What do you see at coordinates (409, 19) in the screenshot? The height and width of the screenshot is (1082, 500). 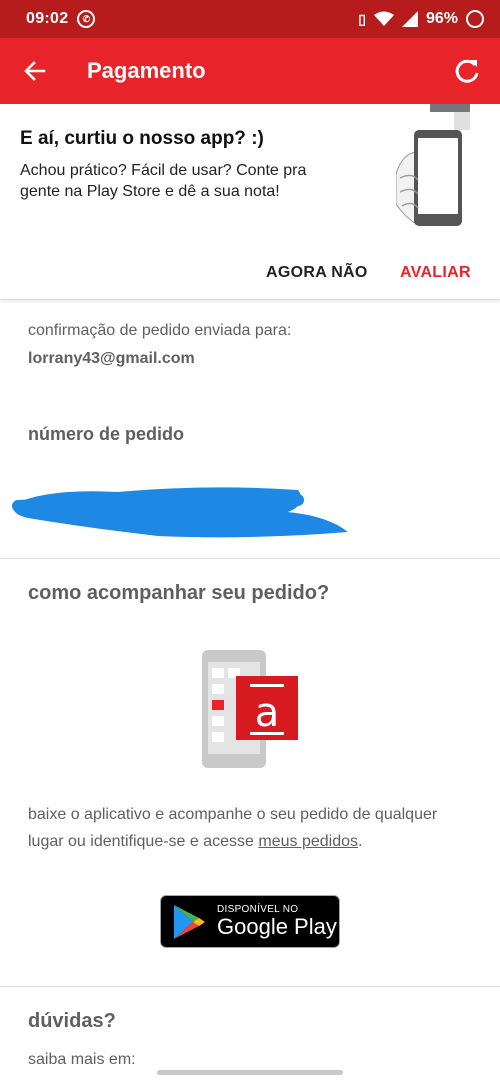 I see `signal-icon` at bounding box center [409, 19].